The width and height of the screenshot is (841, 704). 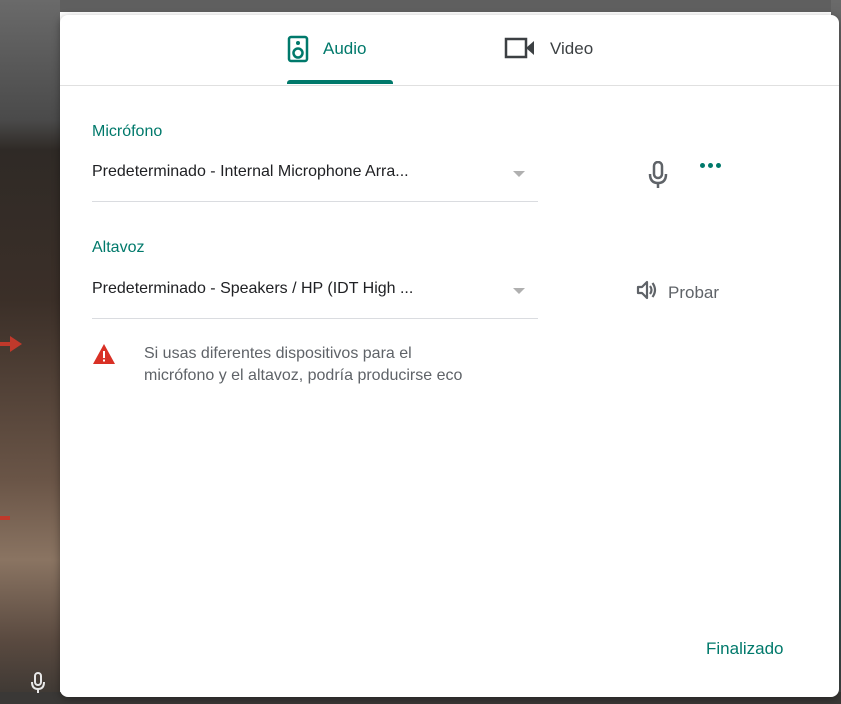 What do you see at coordinates (340, 82) in the screenshot?
I see `active-tab-indicator` at bounding box center [340, 82].